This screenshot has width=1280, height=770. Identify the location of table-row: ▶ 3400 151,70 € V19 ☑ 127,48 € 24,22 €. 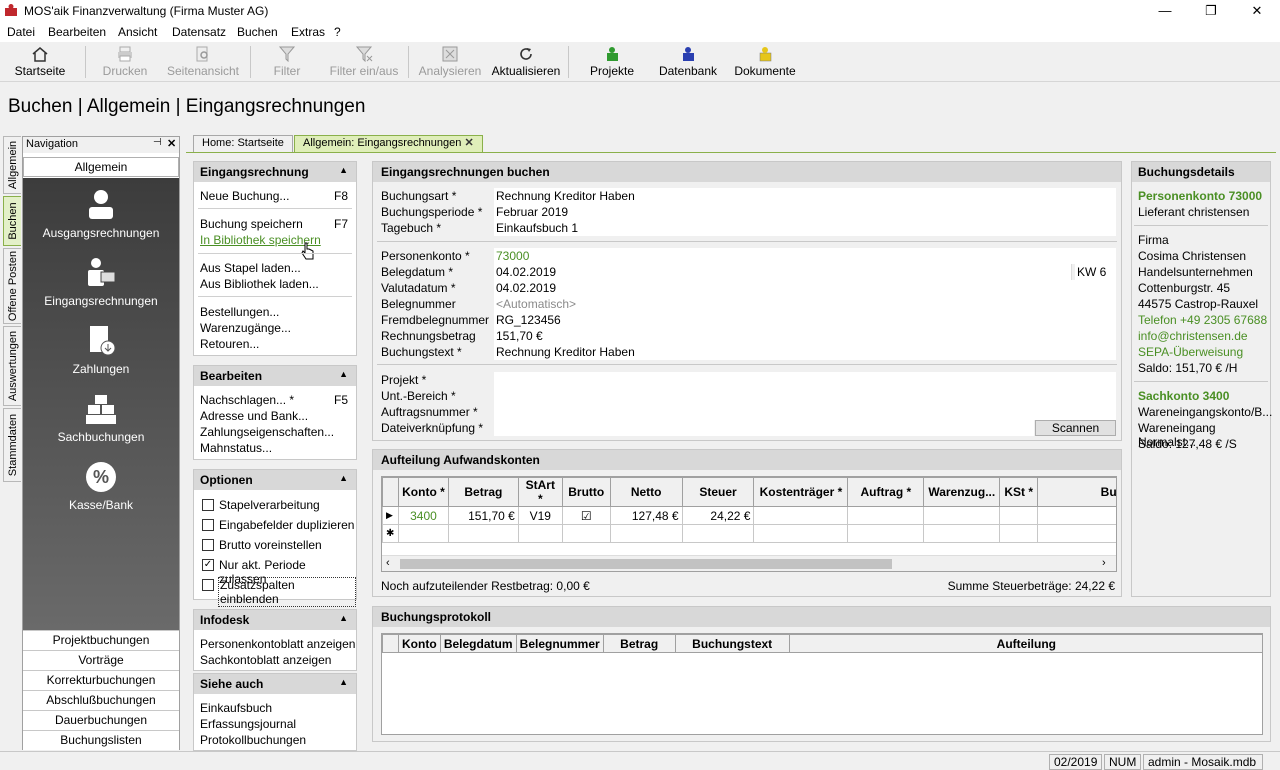
(749, 515).